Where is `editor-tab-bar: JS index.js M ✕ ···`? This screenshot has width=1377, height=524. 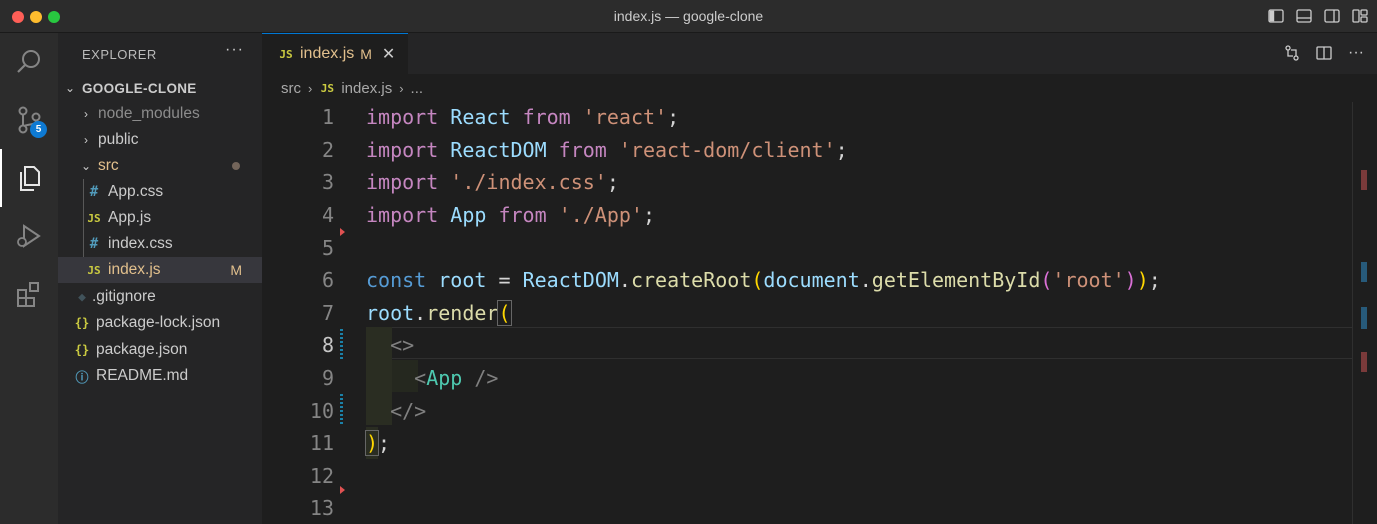
editor-tab-bar: JS index.js M ✕ ··· is located at coordinates (819, 53).